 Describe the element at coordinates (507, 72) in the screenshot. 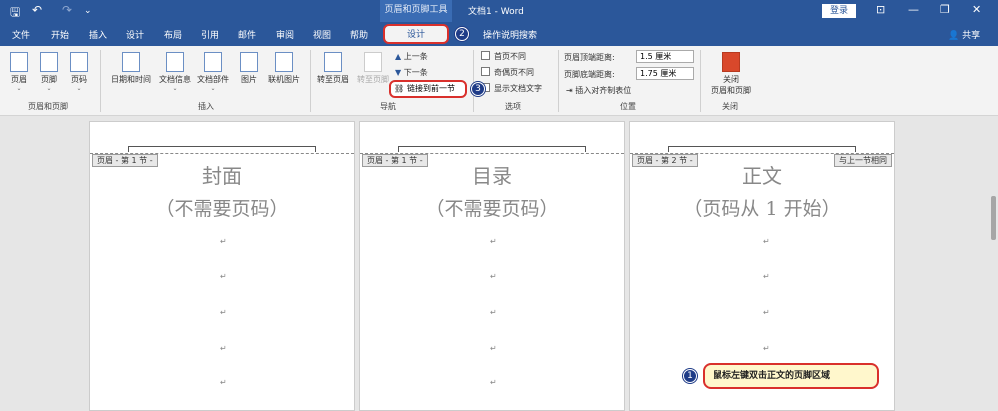

I see `diff-odd-even-option: 奇偶页不同` at that location.